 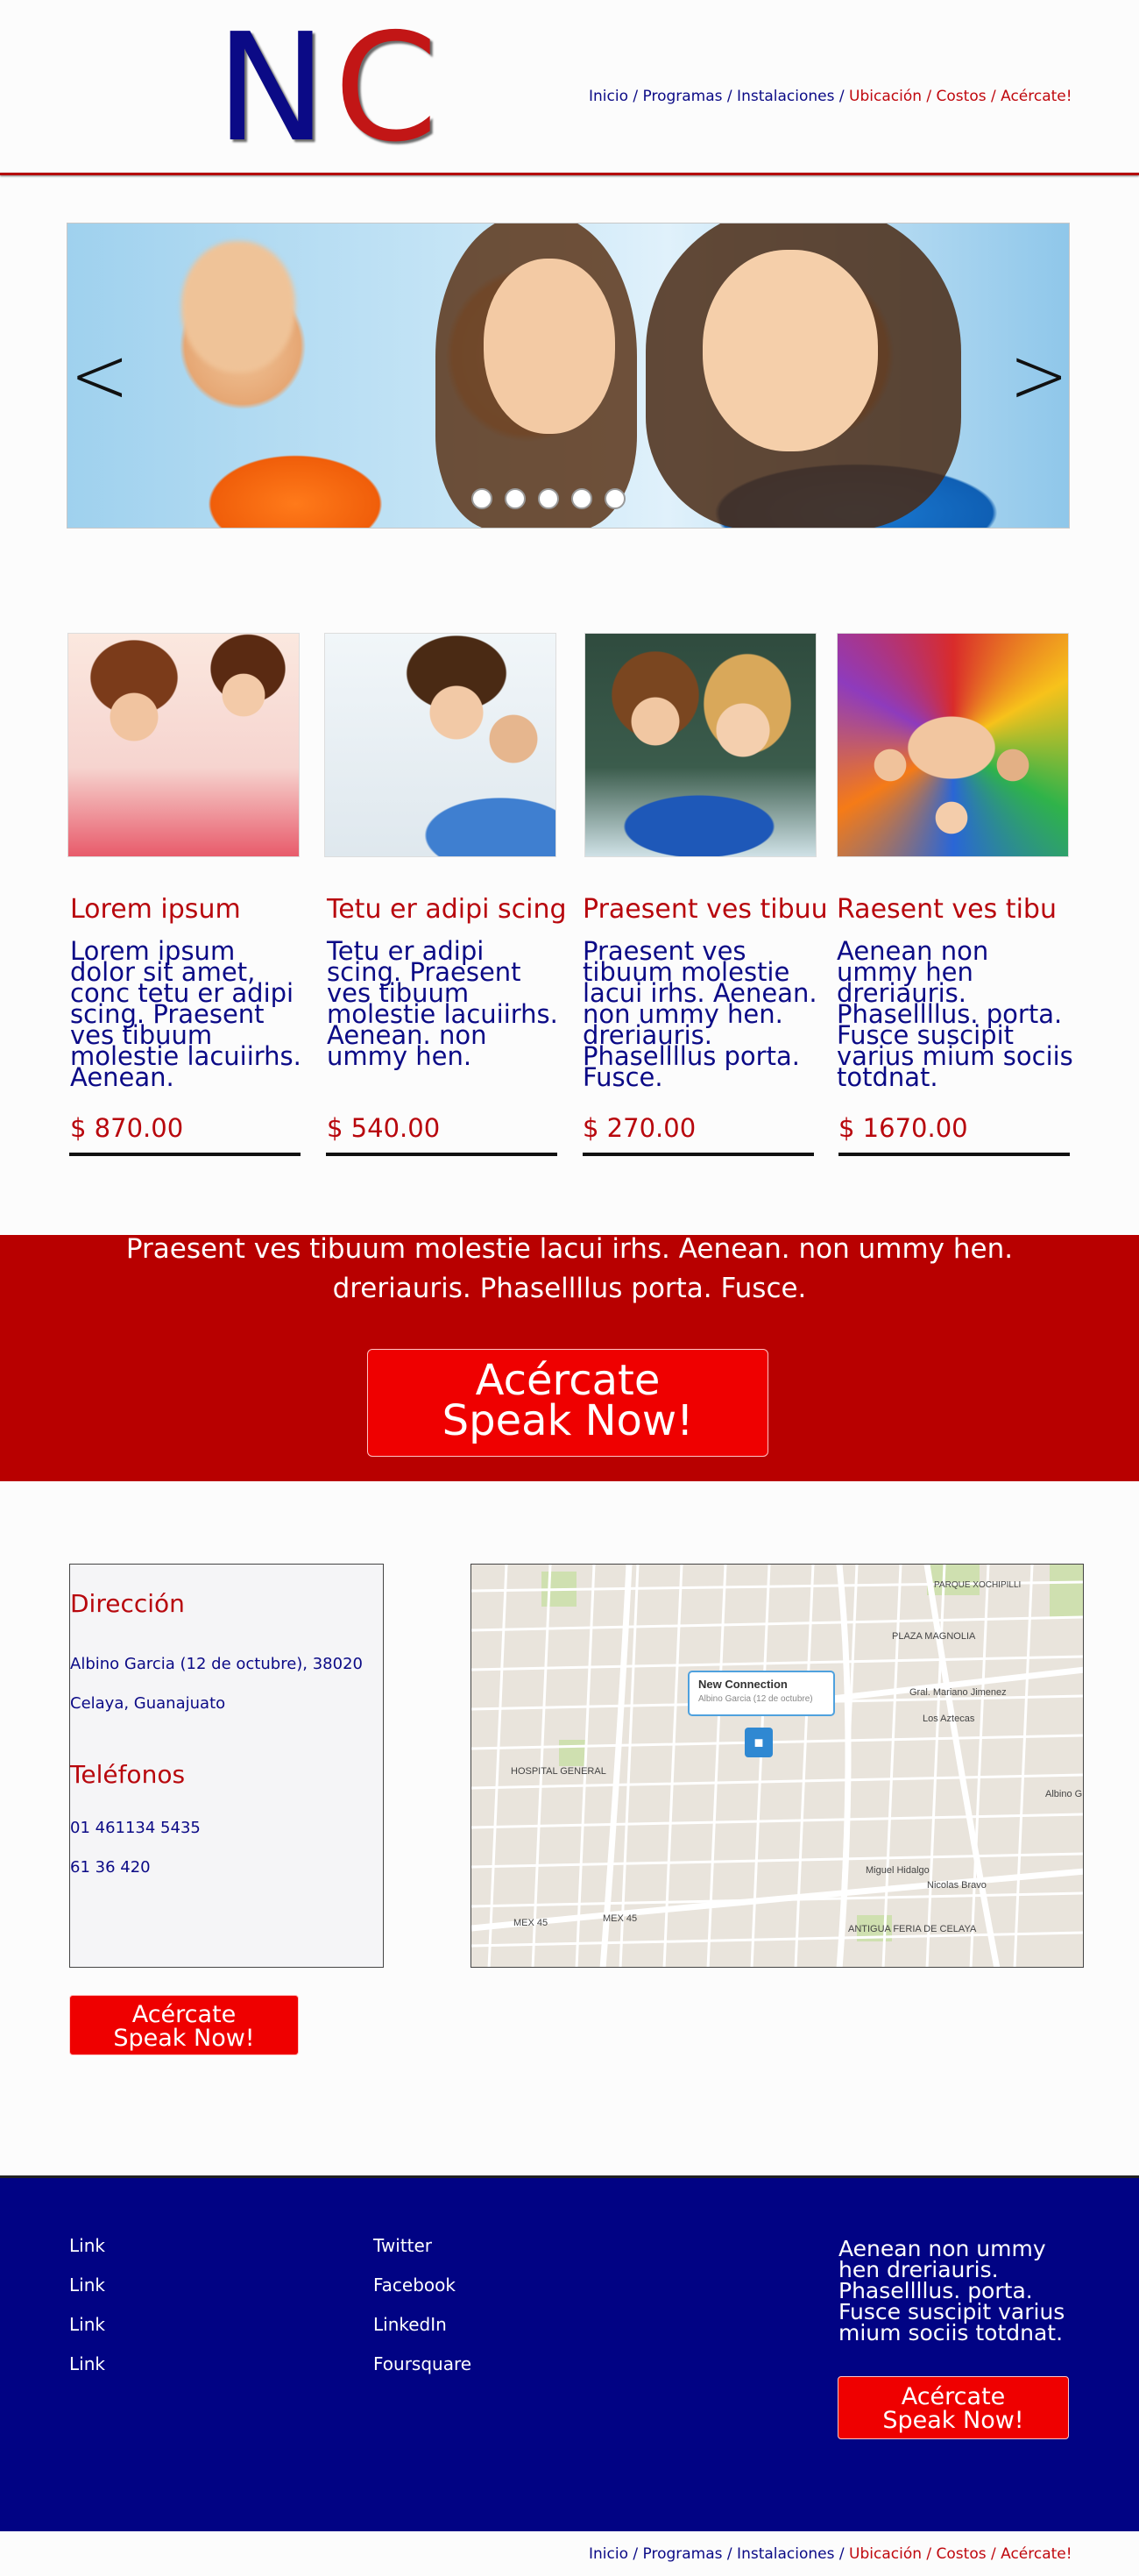 What do you see at coordinates (568, 1420) in the screenshot?
I see `button-label-line-2: Speak Now!` at bounding box center [568, 1420].